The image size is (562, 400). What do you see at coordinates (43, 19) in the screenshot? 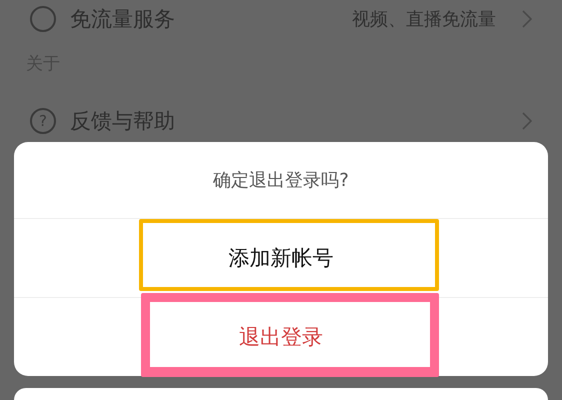
I see `circle-icon` at bounding box center [43, 19].